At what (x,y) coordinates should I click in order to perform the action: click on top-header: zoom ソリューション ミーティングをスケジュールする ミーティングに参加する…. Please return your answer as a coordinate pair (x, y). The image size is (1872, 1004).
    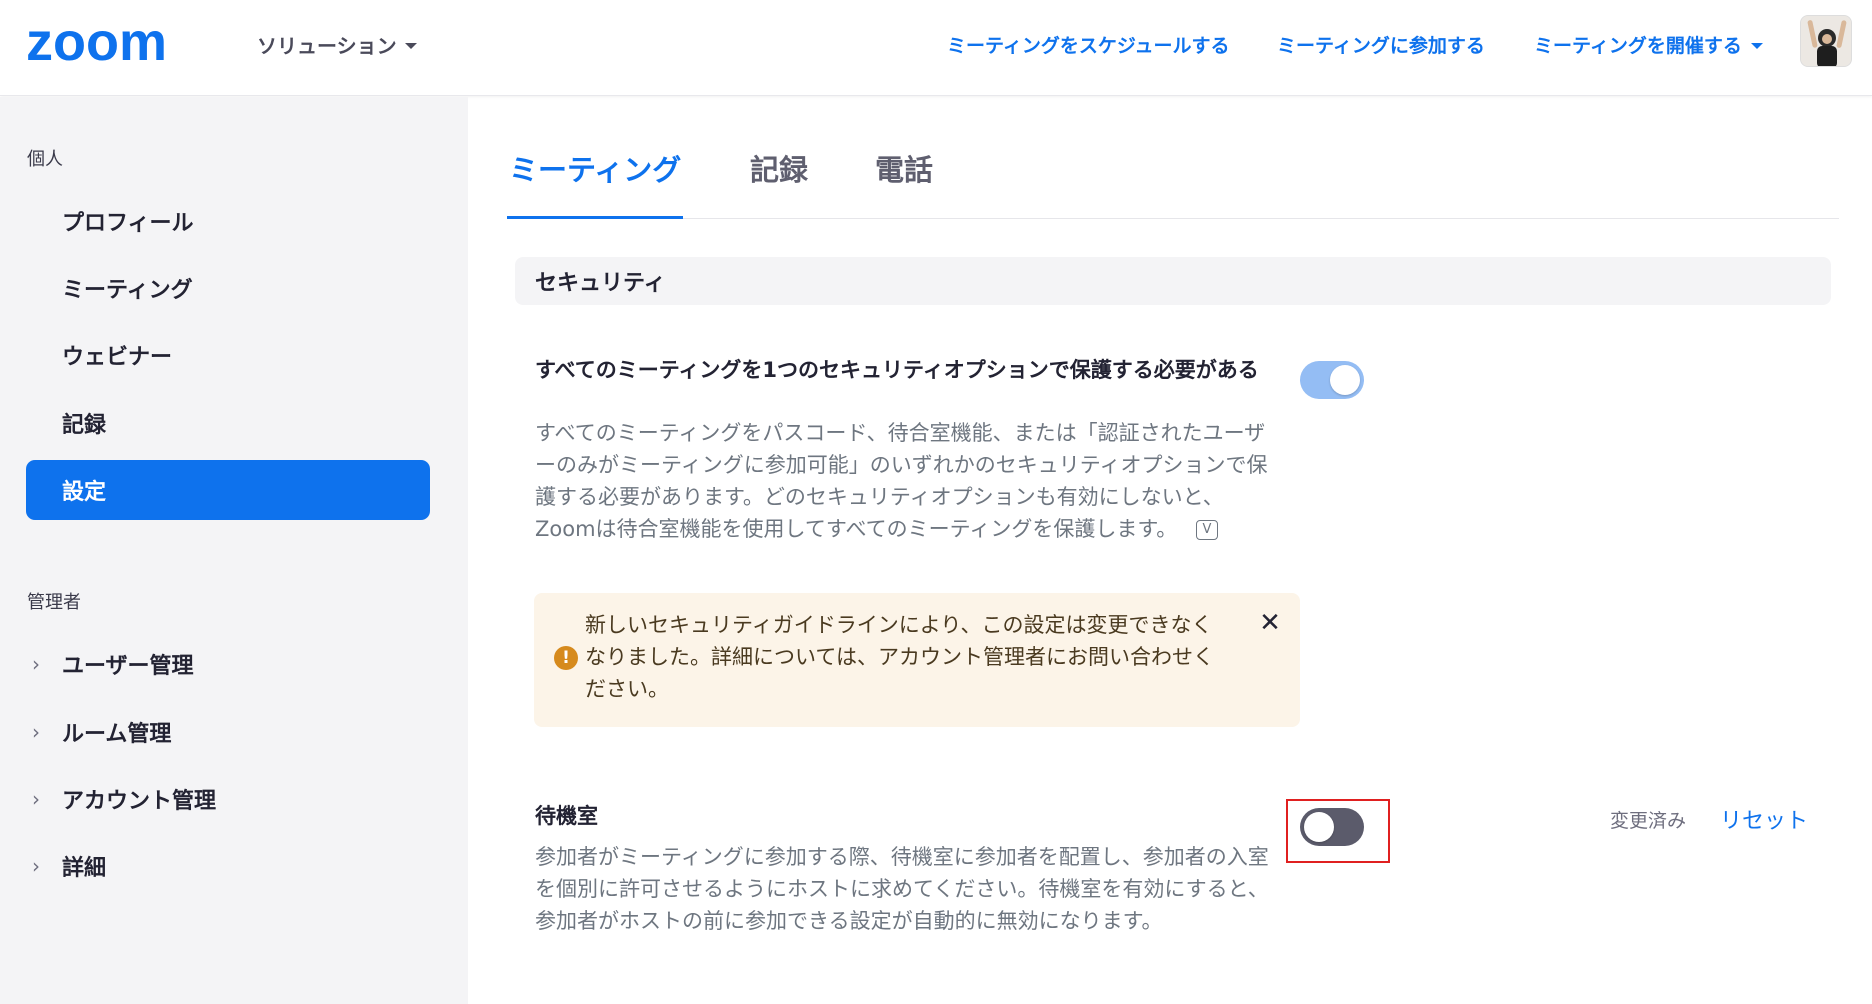
    Looking at the image, I should click on (936, 48).